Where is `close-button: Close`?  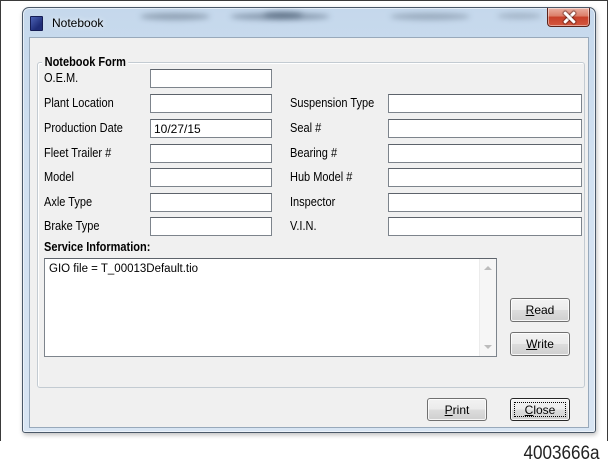
close-button: Close is located at coordinates (540, 409).